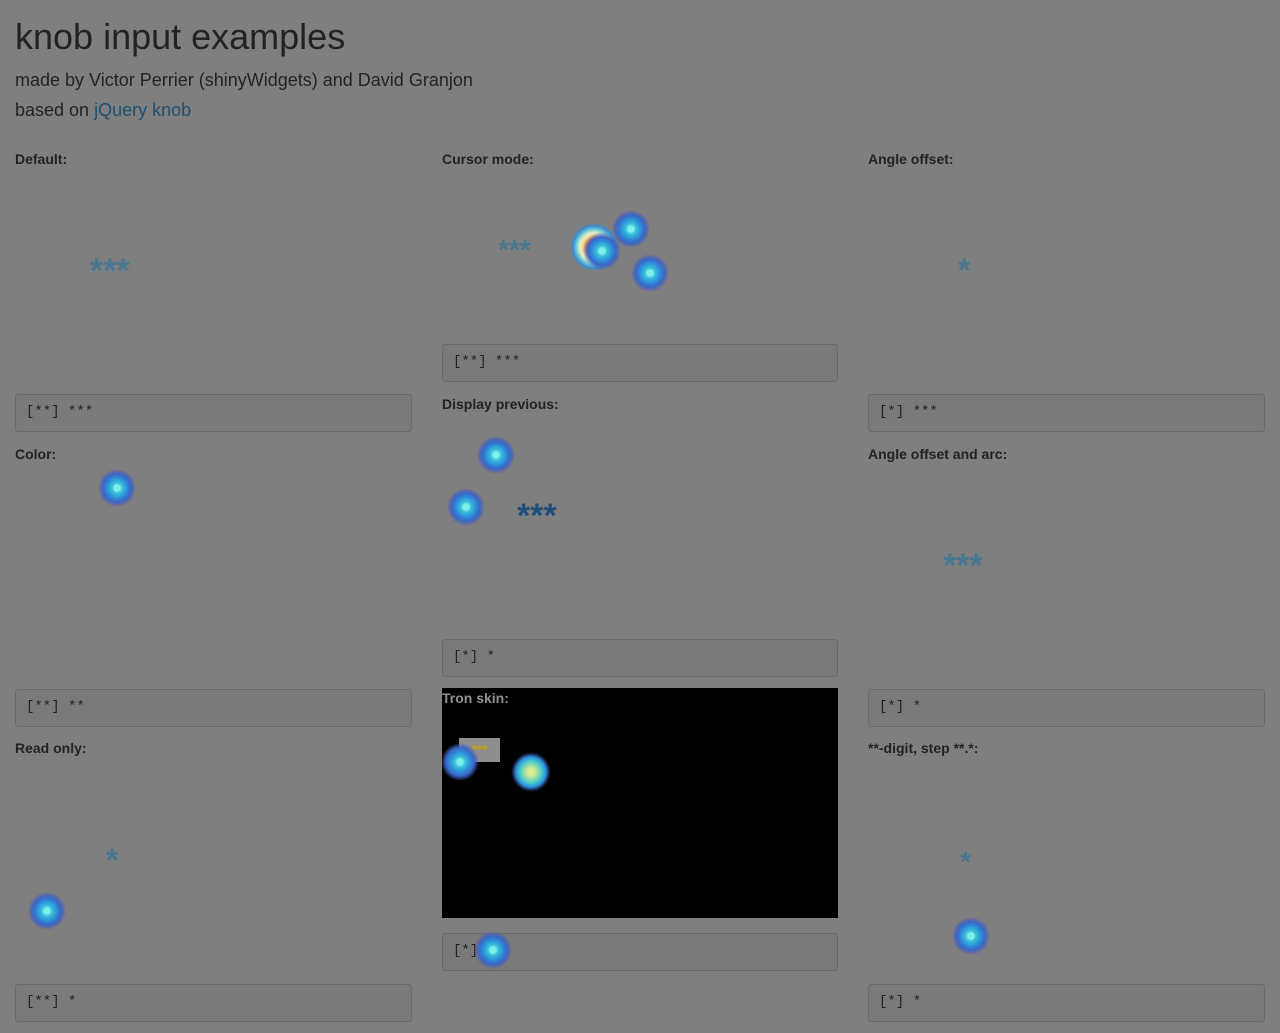 This screenshot has height=1033, width=1280. Describe the element at coordinates (1066, 1003) in the screenshot. I see `digit-step-output: [*] *` at that location.